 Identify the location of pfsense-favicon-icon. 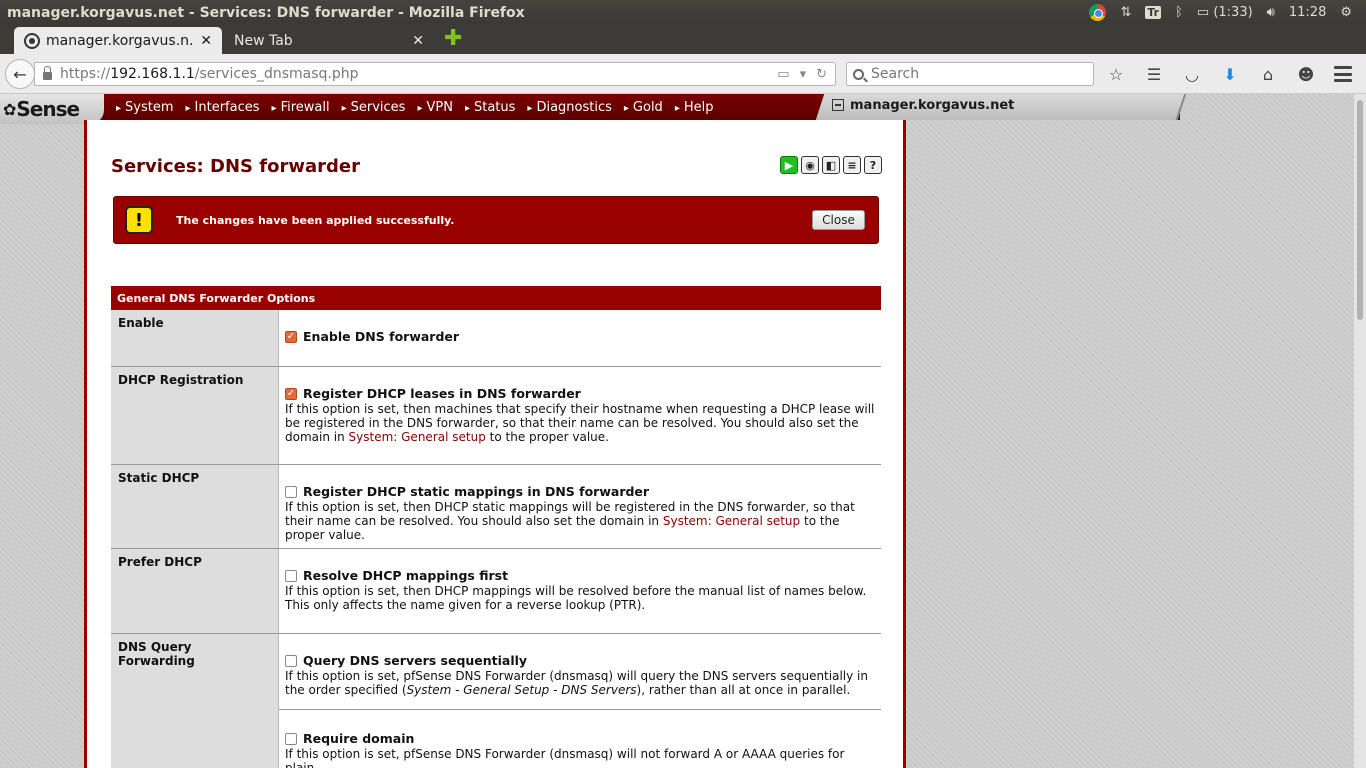
(32, 40).